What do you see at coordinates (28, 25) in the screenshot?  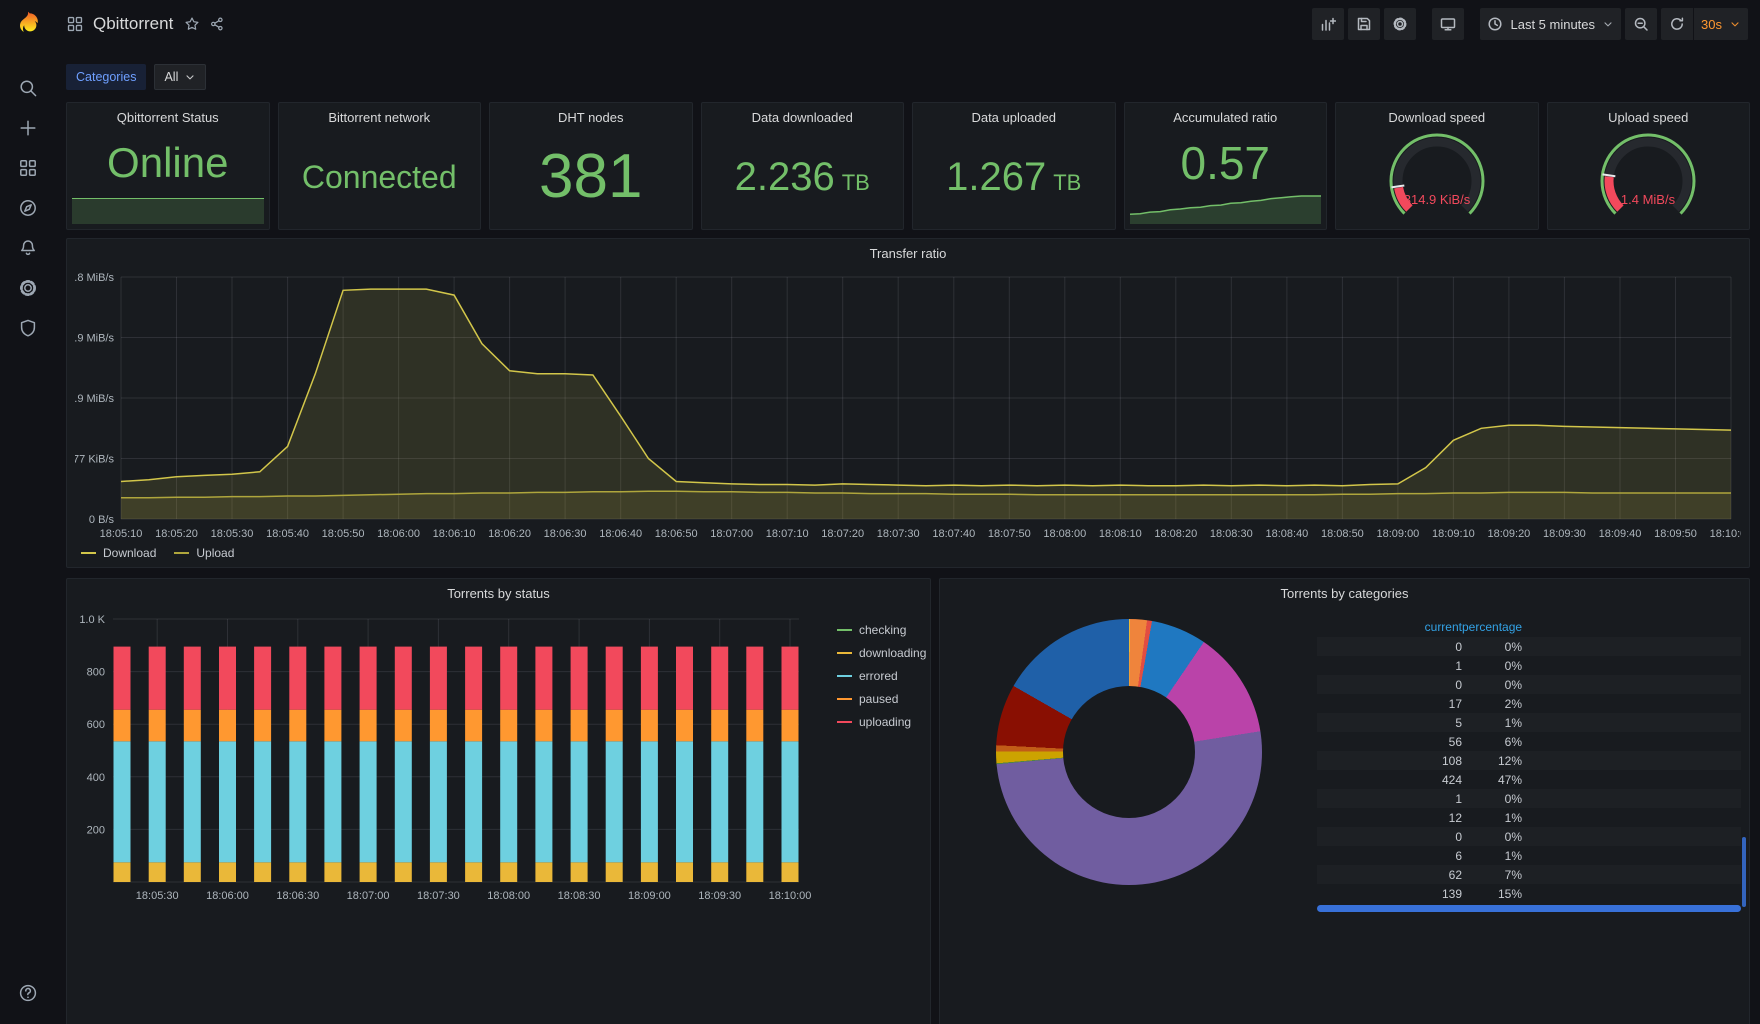 I see `grafana-logo-icon` at bounding box center [28, 25].